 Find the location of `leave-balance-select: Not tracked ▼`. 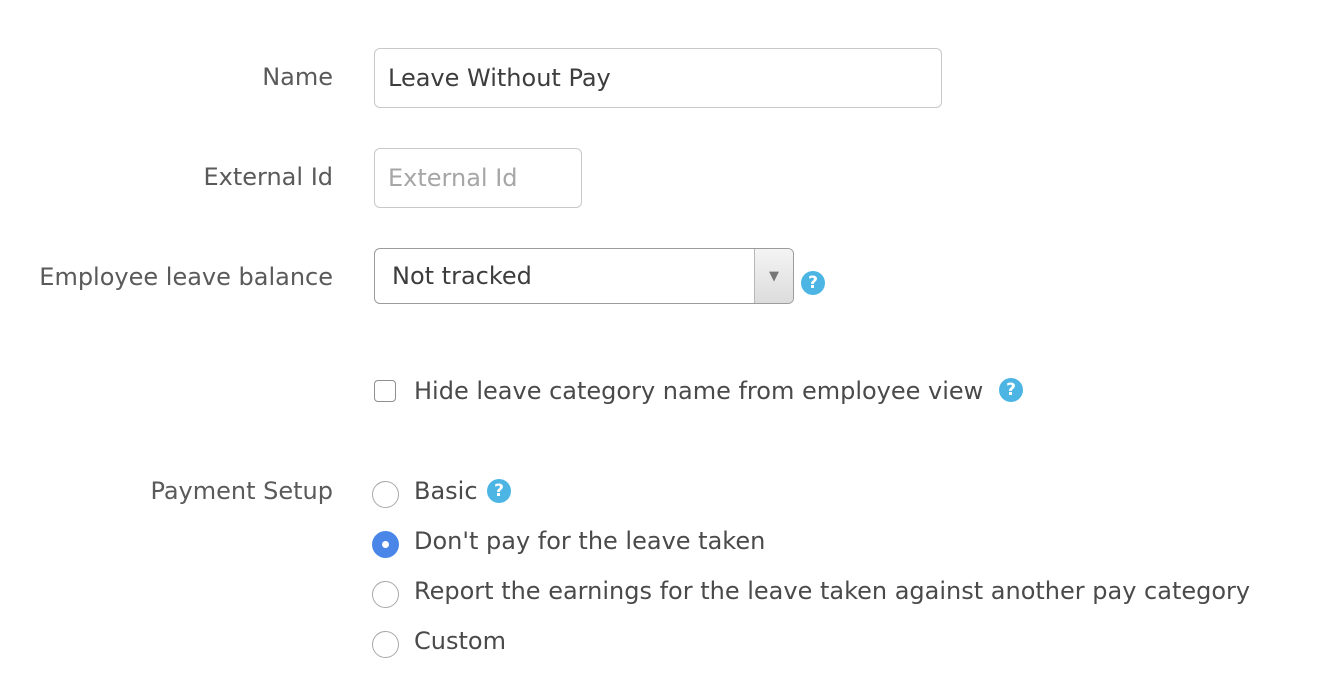

leave-balance-select: Not tracked ▼ is located at coordinates (584, 276).